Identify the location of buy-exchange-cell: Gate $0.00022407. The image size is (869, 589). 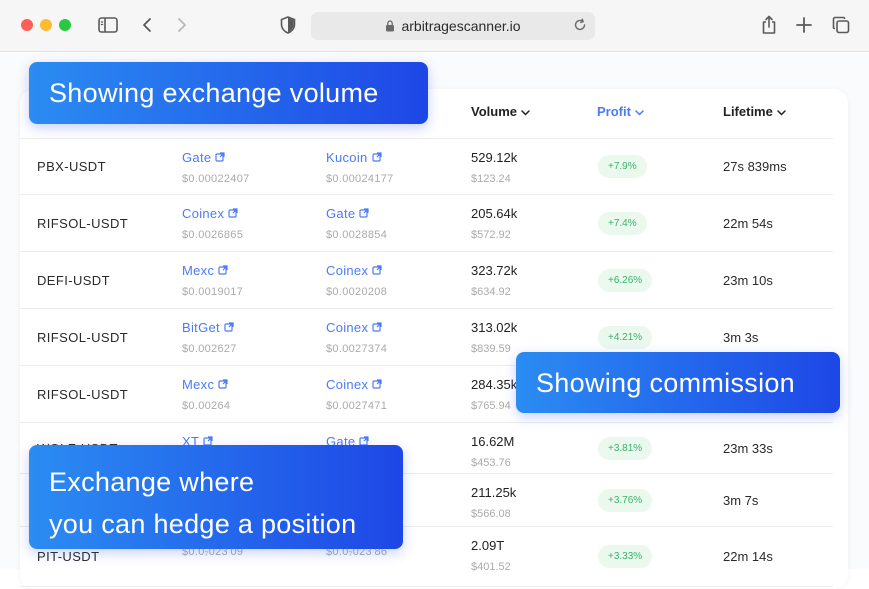
(216, 167).